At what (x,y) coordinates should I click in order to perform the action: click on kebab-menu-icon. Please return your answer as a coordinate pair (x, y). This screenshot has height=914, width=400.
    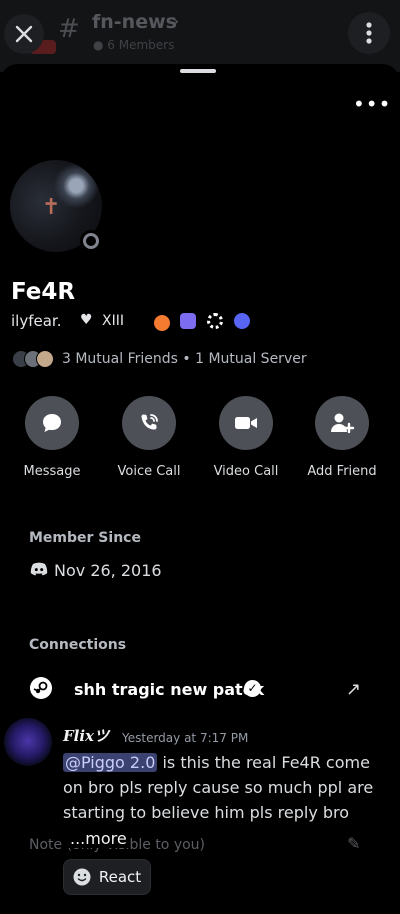
    Looking at the image, I should click on (369, 33).